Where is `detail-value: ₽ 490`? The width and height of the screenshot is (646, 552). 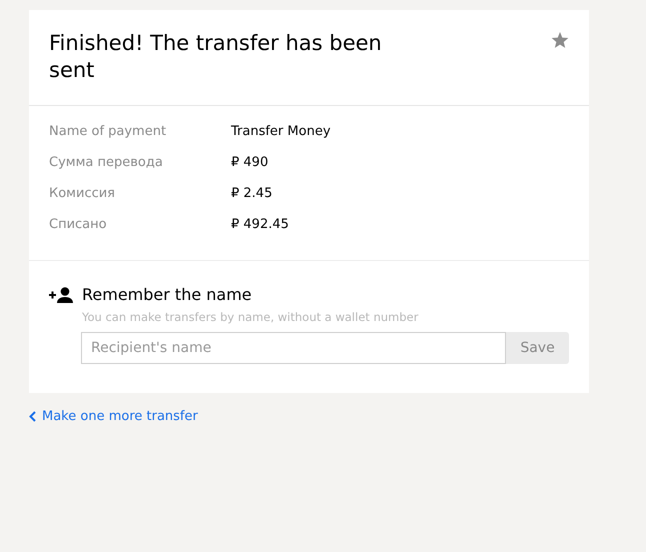
detail-value: ₽ 490 is located at coordinates (250, 163).